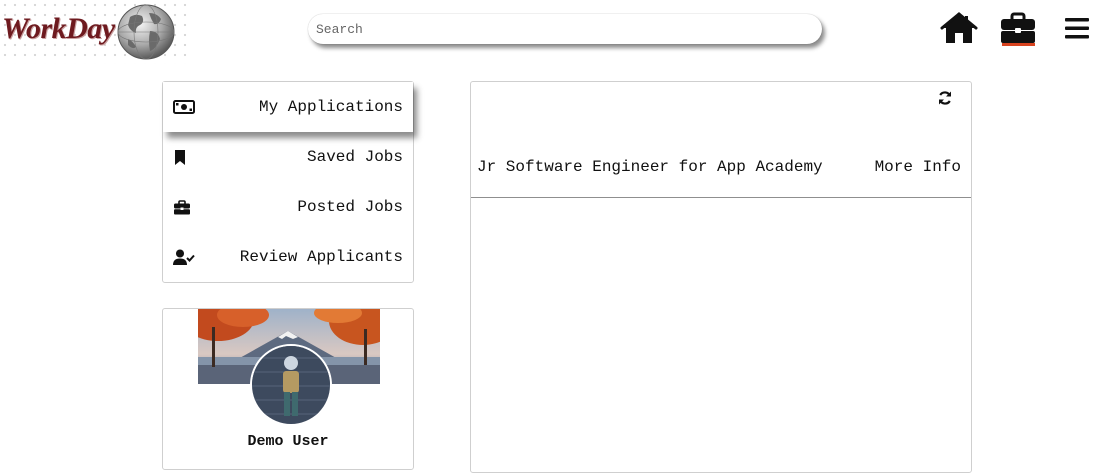 The width and height of the screenshot is (1107, 473). What do you see at coordinates (354, 157) in the screenshot?
I see `sidebar-item-label: Saved Jobs` at bounding box center [354, 157].